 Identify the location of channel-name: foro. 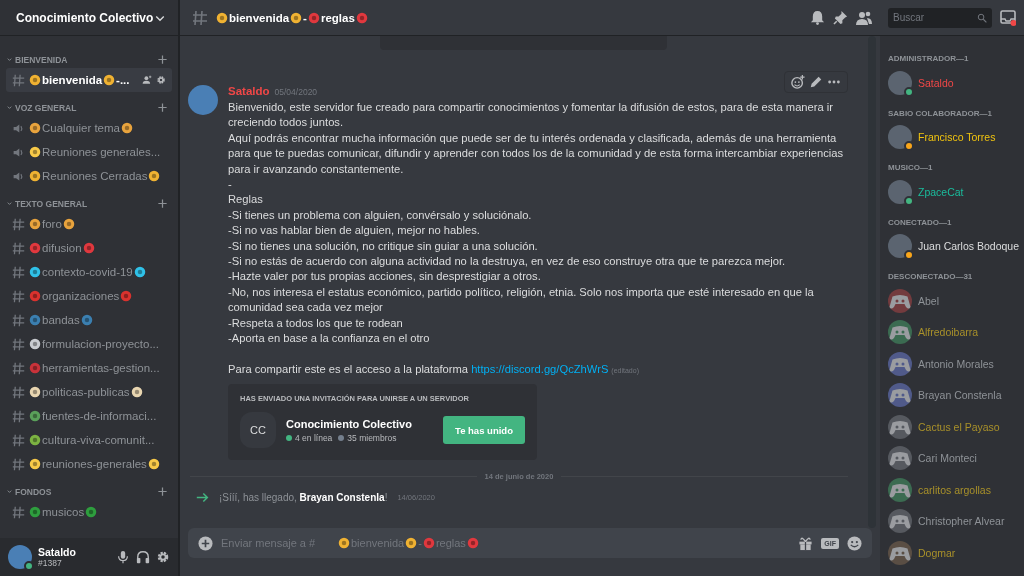
(52, 224).